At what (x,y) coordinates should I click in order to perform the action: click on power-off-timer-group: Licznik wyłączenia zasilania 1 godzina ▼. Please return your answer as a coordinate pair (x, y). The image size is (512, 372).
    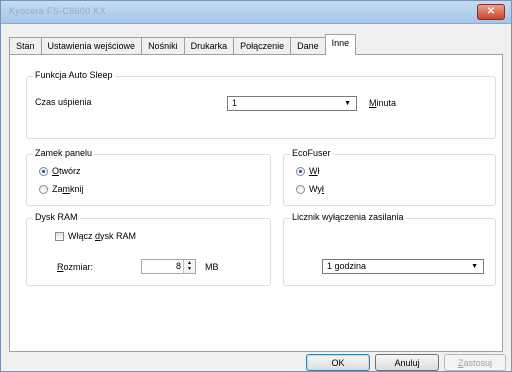
    Looking at the image, I should click on (389, 249).